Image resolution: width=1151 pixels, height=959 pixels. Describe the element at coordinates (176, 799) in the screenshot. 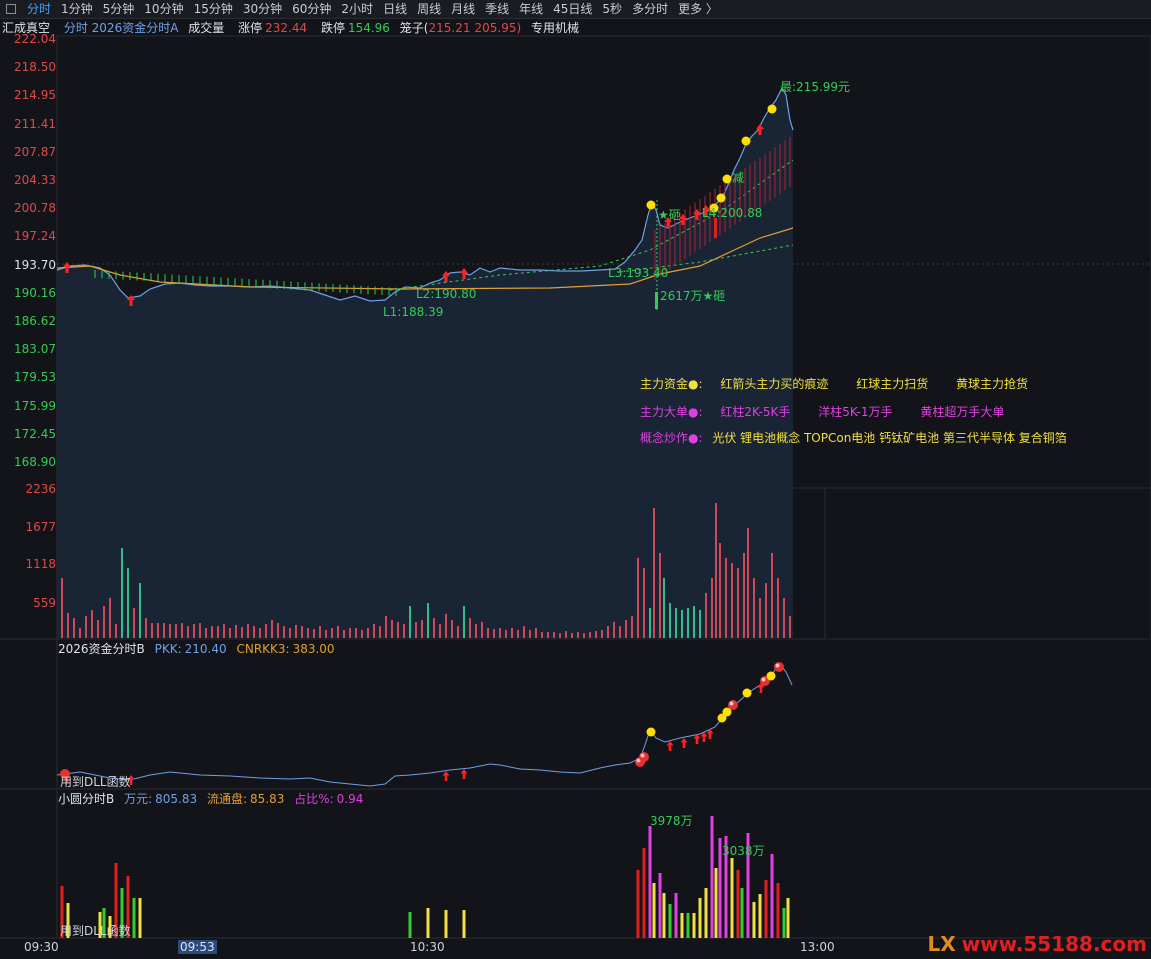

I see `wan-value: 805.83` at that location.